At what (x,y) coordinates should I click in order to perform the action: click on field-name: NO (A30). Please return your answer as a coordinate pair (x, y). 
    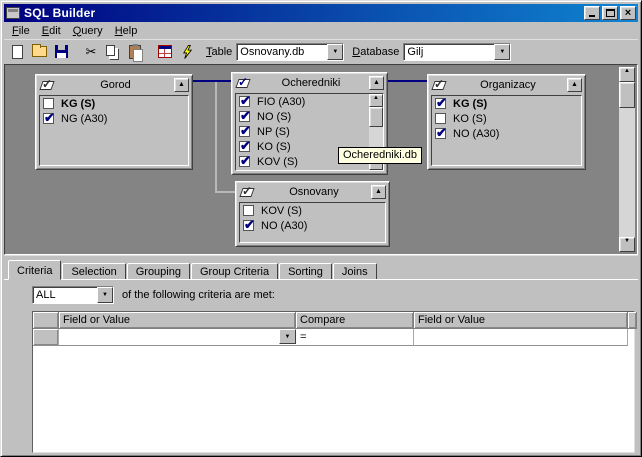
    Looking at the image, I should click on (284, 225).